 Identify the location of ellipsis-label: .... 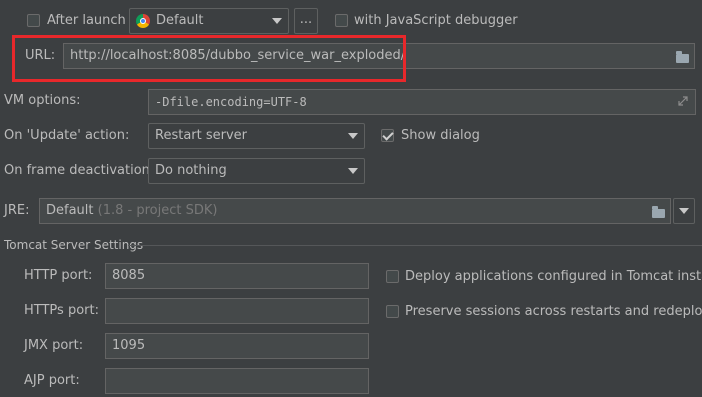
(306, 19).